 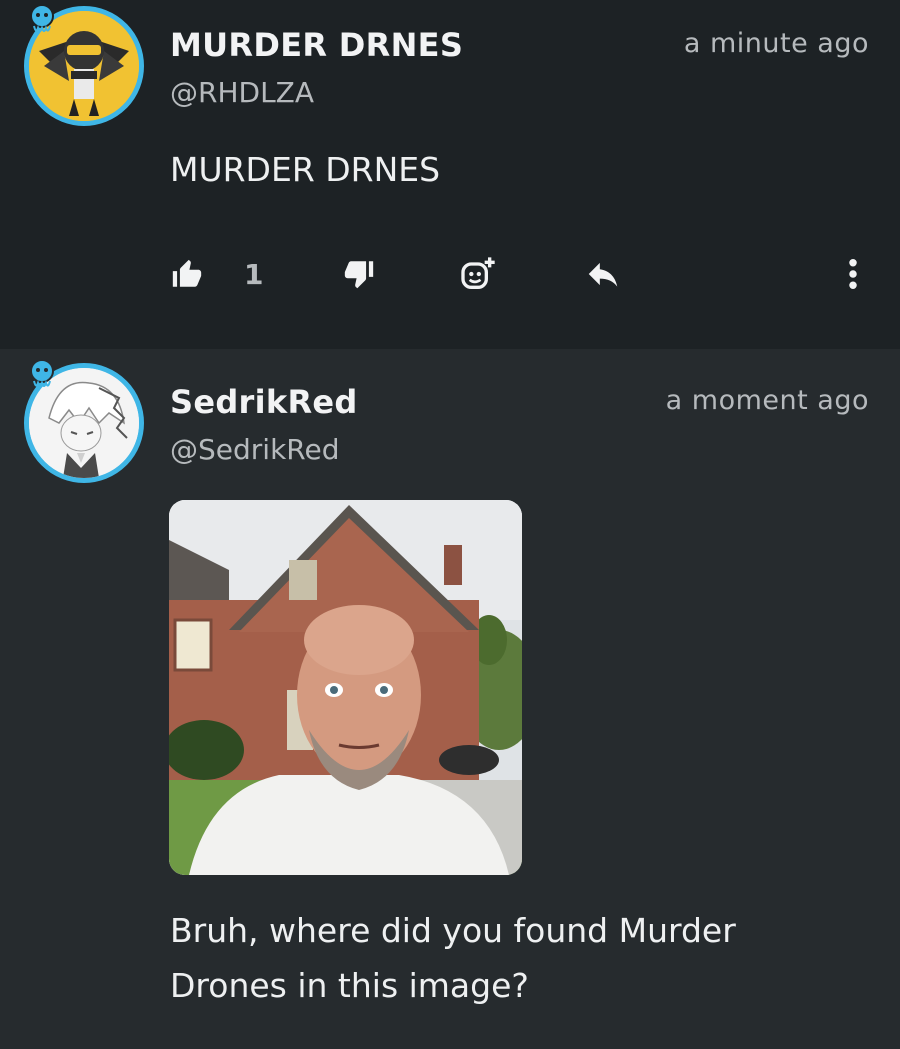 What do you see at coordinates (254, 274) in the screenshot?
I see `like-count: 1` at bounding box center [254, 274].